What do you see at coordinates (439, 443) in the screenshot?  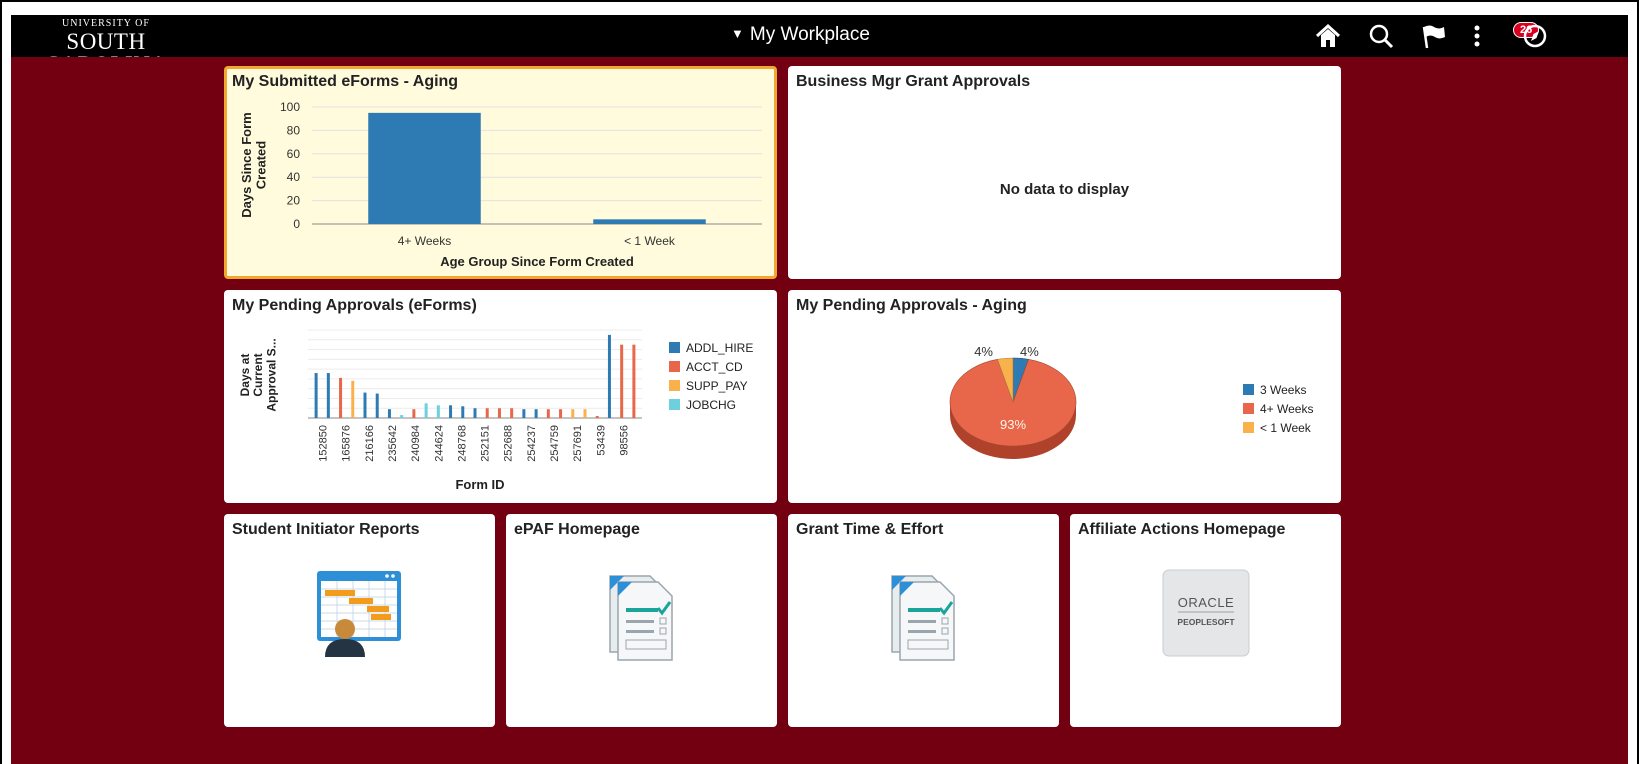 I see `x-tick-label: 244624` at bounding box center [439, 443].